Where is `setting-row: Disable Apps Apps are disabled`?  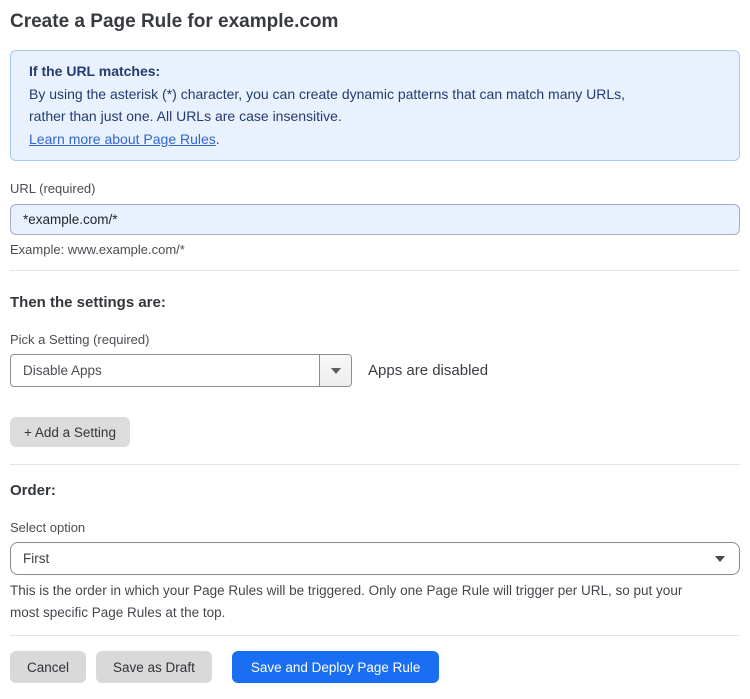
setting-row: Disable Apps Apps are disabled is located at coordinates (375, 370).